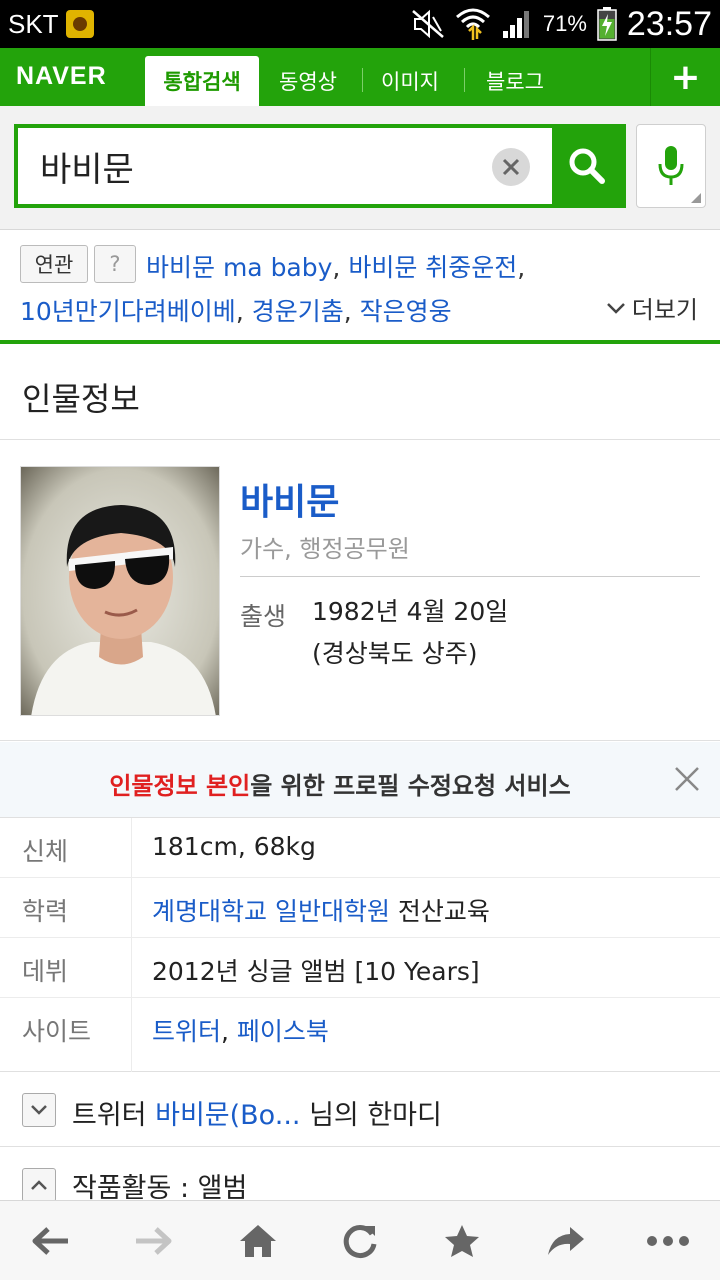 Image resolution: width=720 pixels, height=1280 pixels. What do you see at coordinates (57, 1031) in the screenshot?
I see `site-label: 사이트` at bounding box center [57, 1031].